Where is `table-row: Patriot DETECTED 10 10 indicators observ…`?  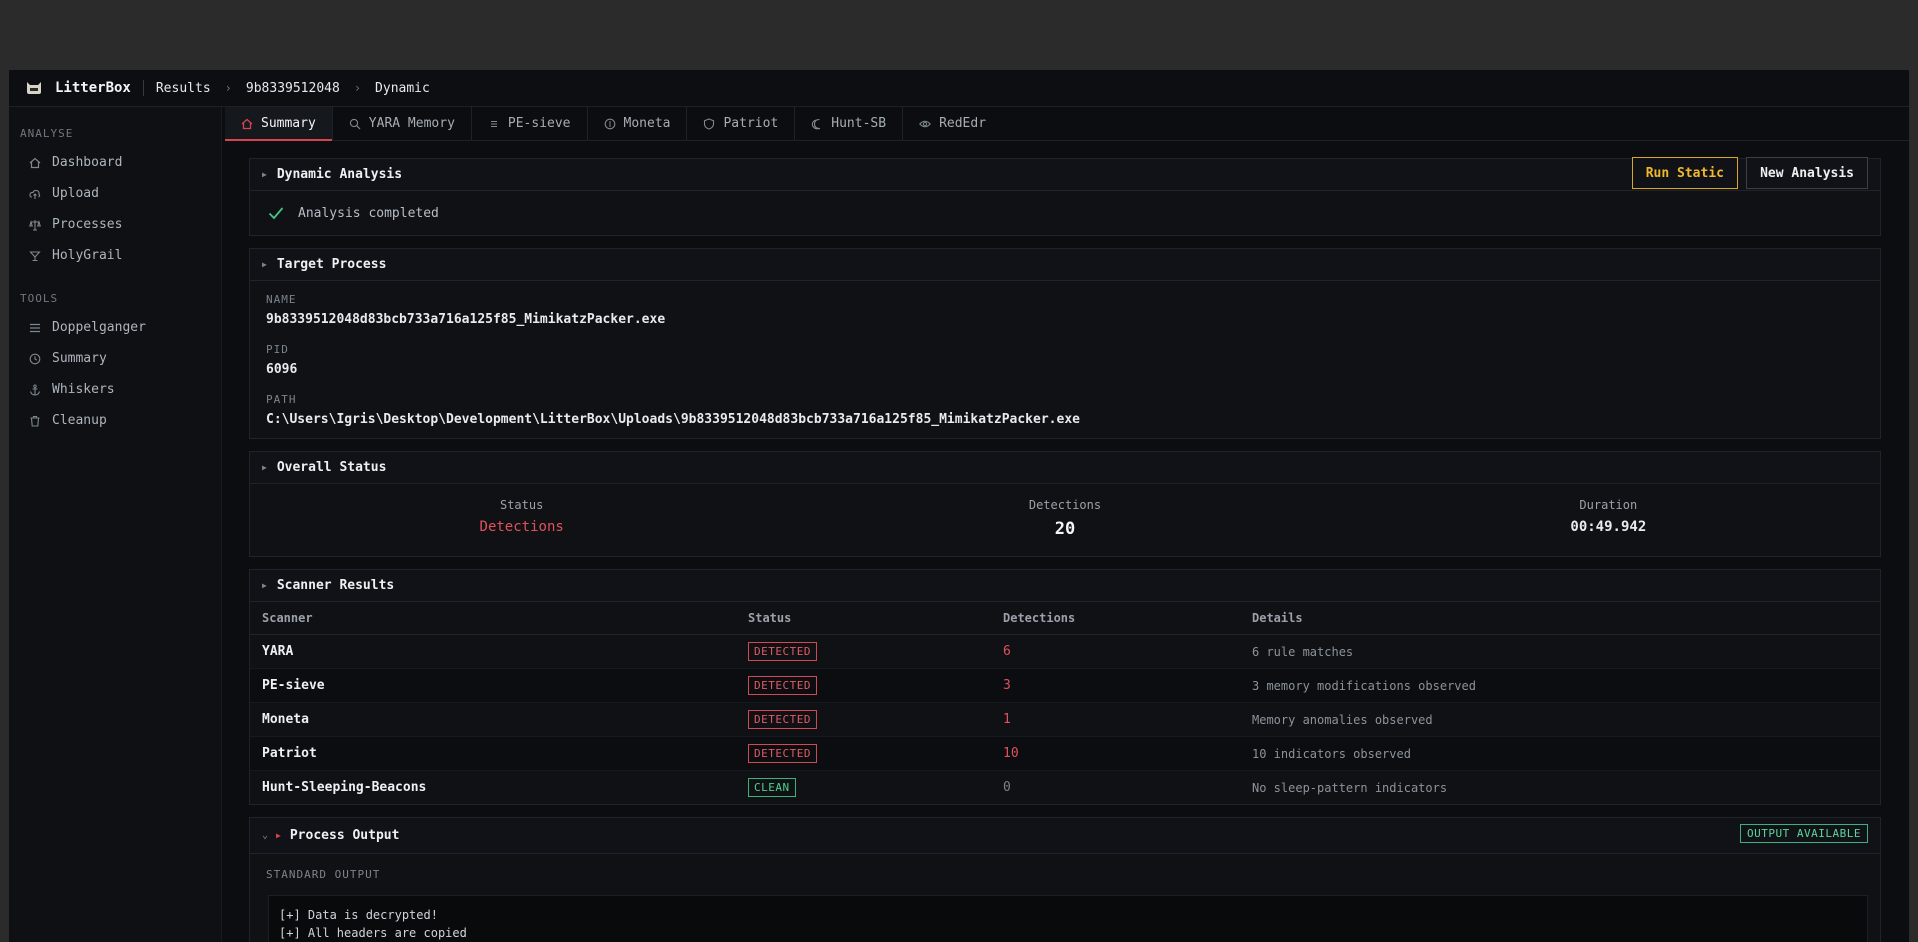 table-row: Patriot DETECTED 10 10 indicators observ… is located at coordinates (1065, 753).